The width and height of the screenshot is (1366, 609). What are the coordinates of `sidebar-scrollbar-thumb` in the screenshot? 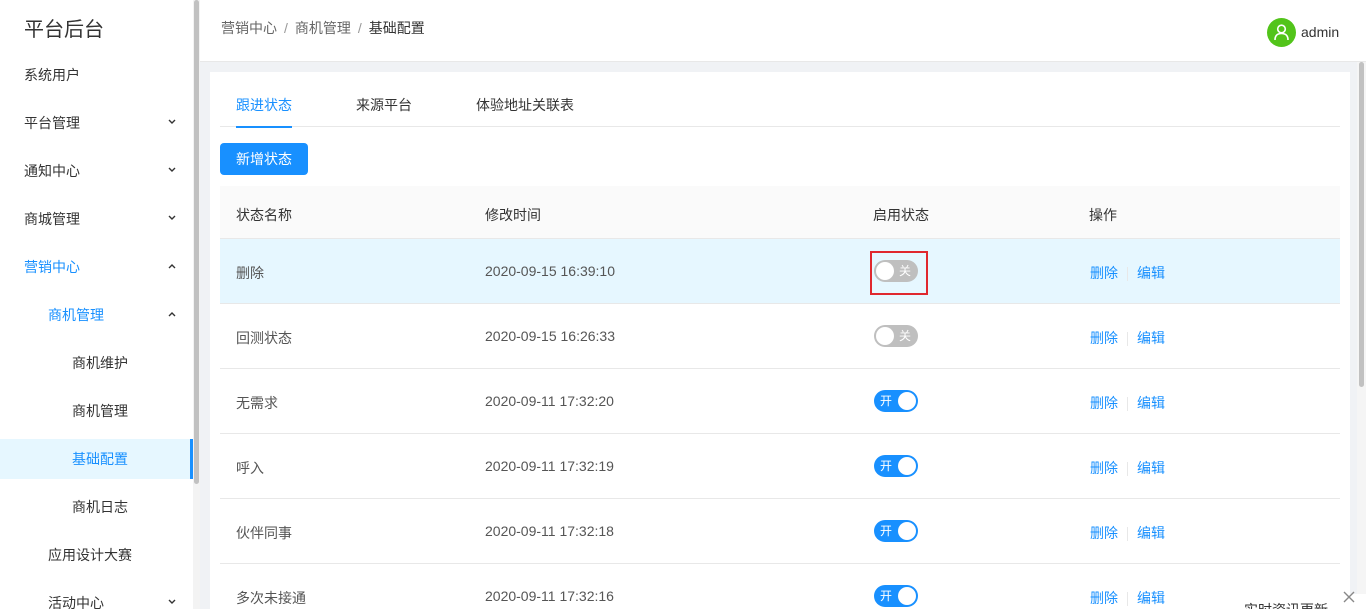 It's located at (196, 242).